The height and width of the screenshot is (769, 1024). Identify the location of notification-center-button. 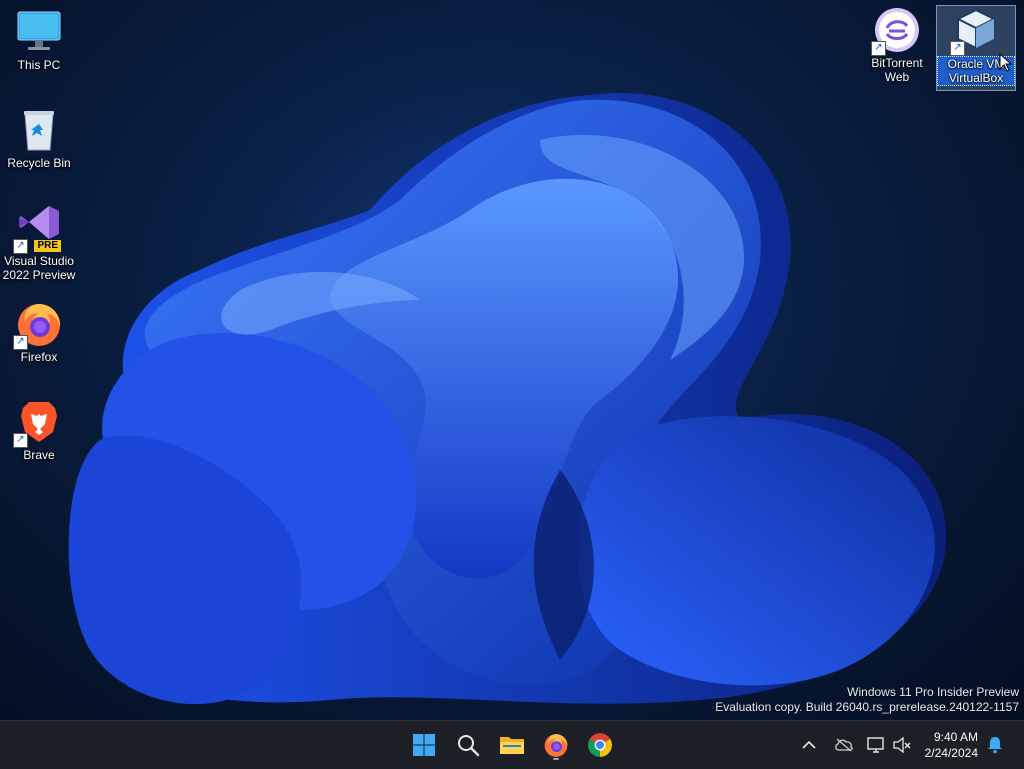
(997, 745).